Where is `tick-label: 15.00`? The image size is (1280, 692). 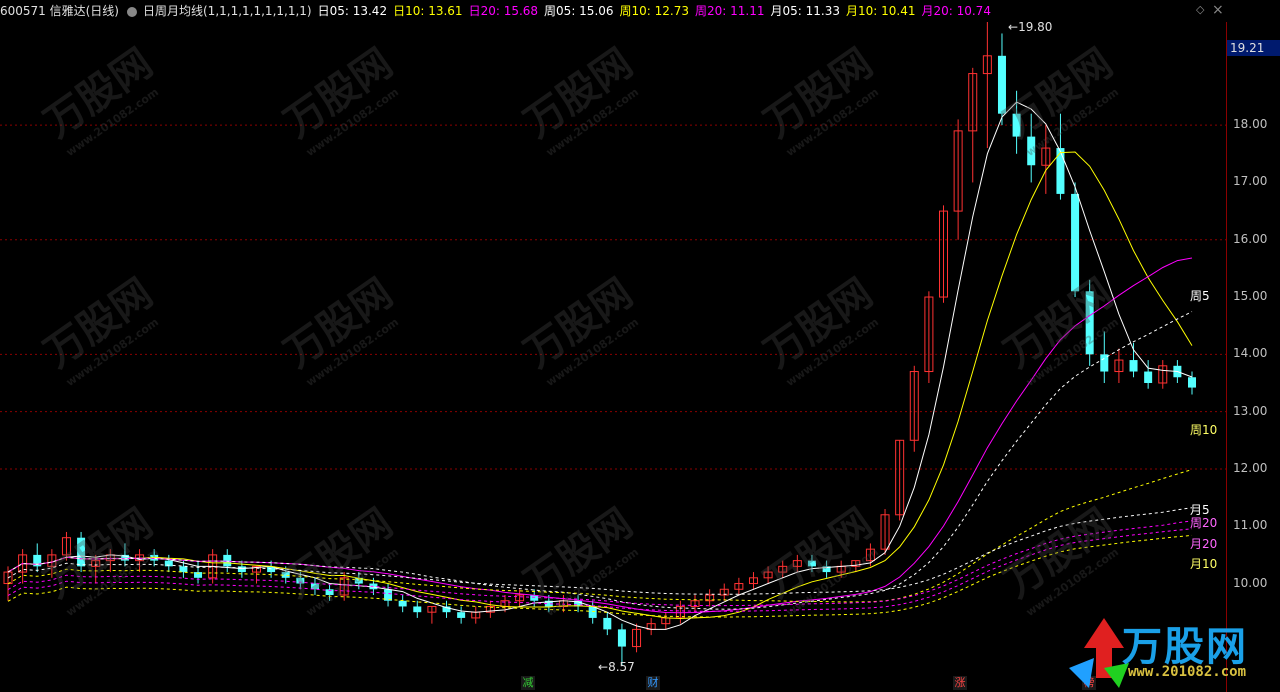
tick-label: 15.00 is located at coordinates (1250, 296).